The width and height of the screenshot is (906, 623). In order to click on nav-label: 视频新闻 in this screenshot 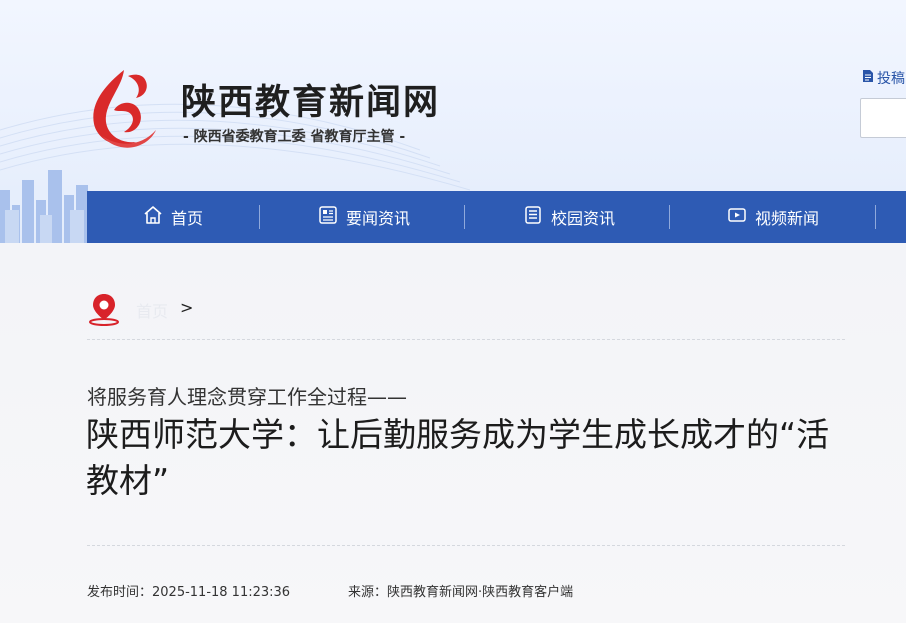, I will do `click(787, 218)`.